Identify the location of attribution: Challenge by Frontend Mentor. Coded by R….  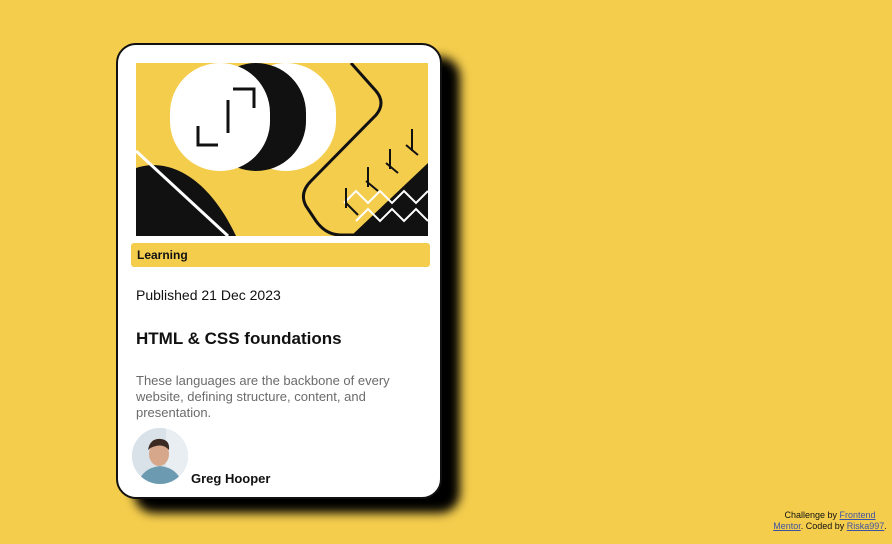
(830, 521).